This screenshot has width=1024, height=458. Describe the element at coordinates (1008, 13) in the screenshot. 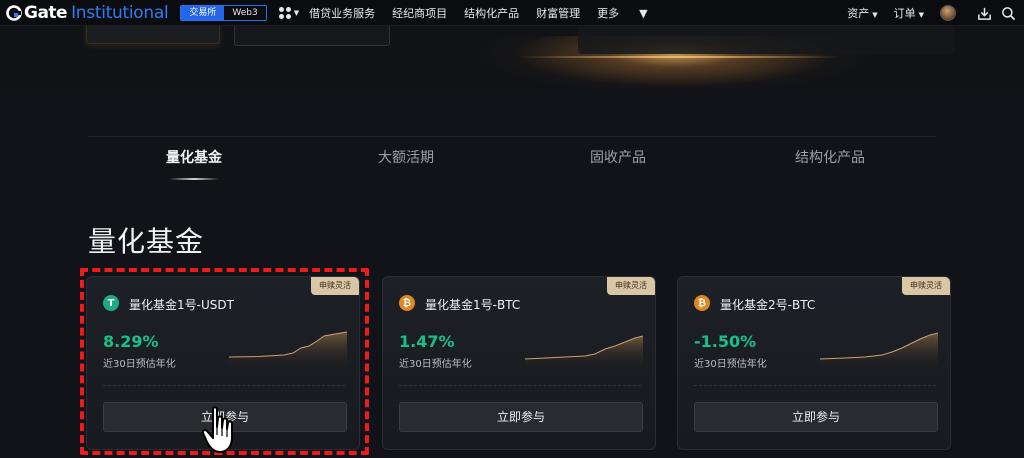

I see `search-icon` at that location.